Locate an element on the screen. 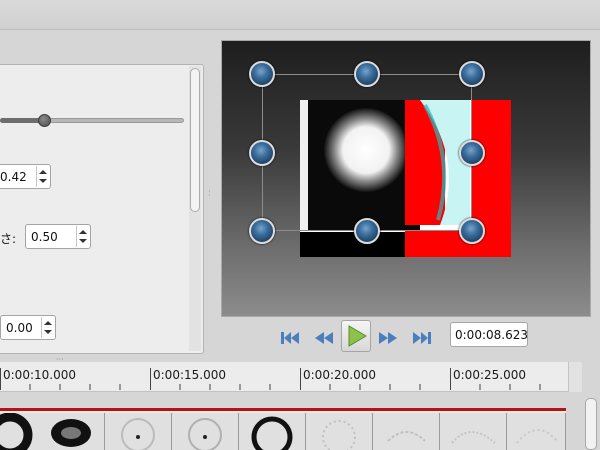  size-label: さ: is located at coordinates (8, 239).